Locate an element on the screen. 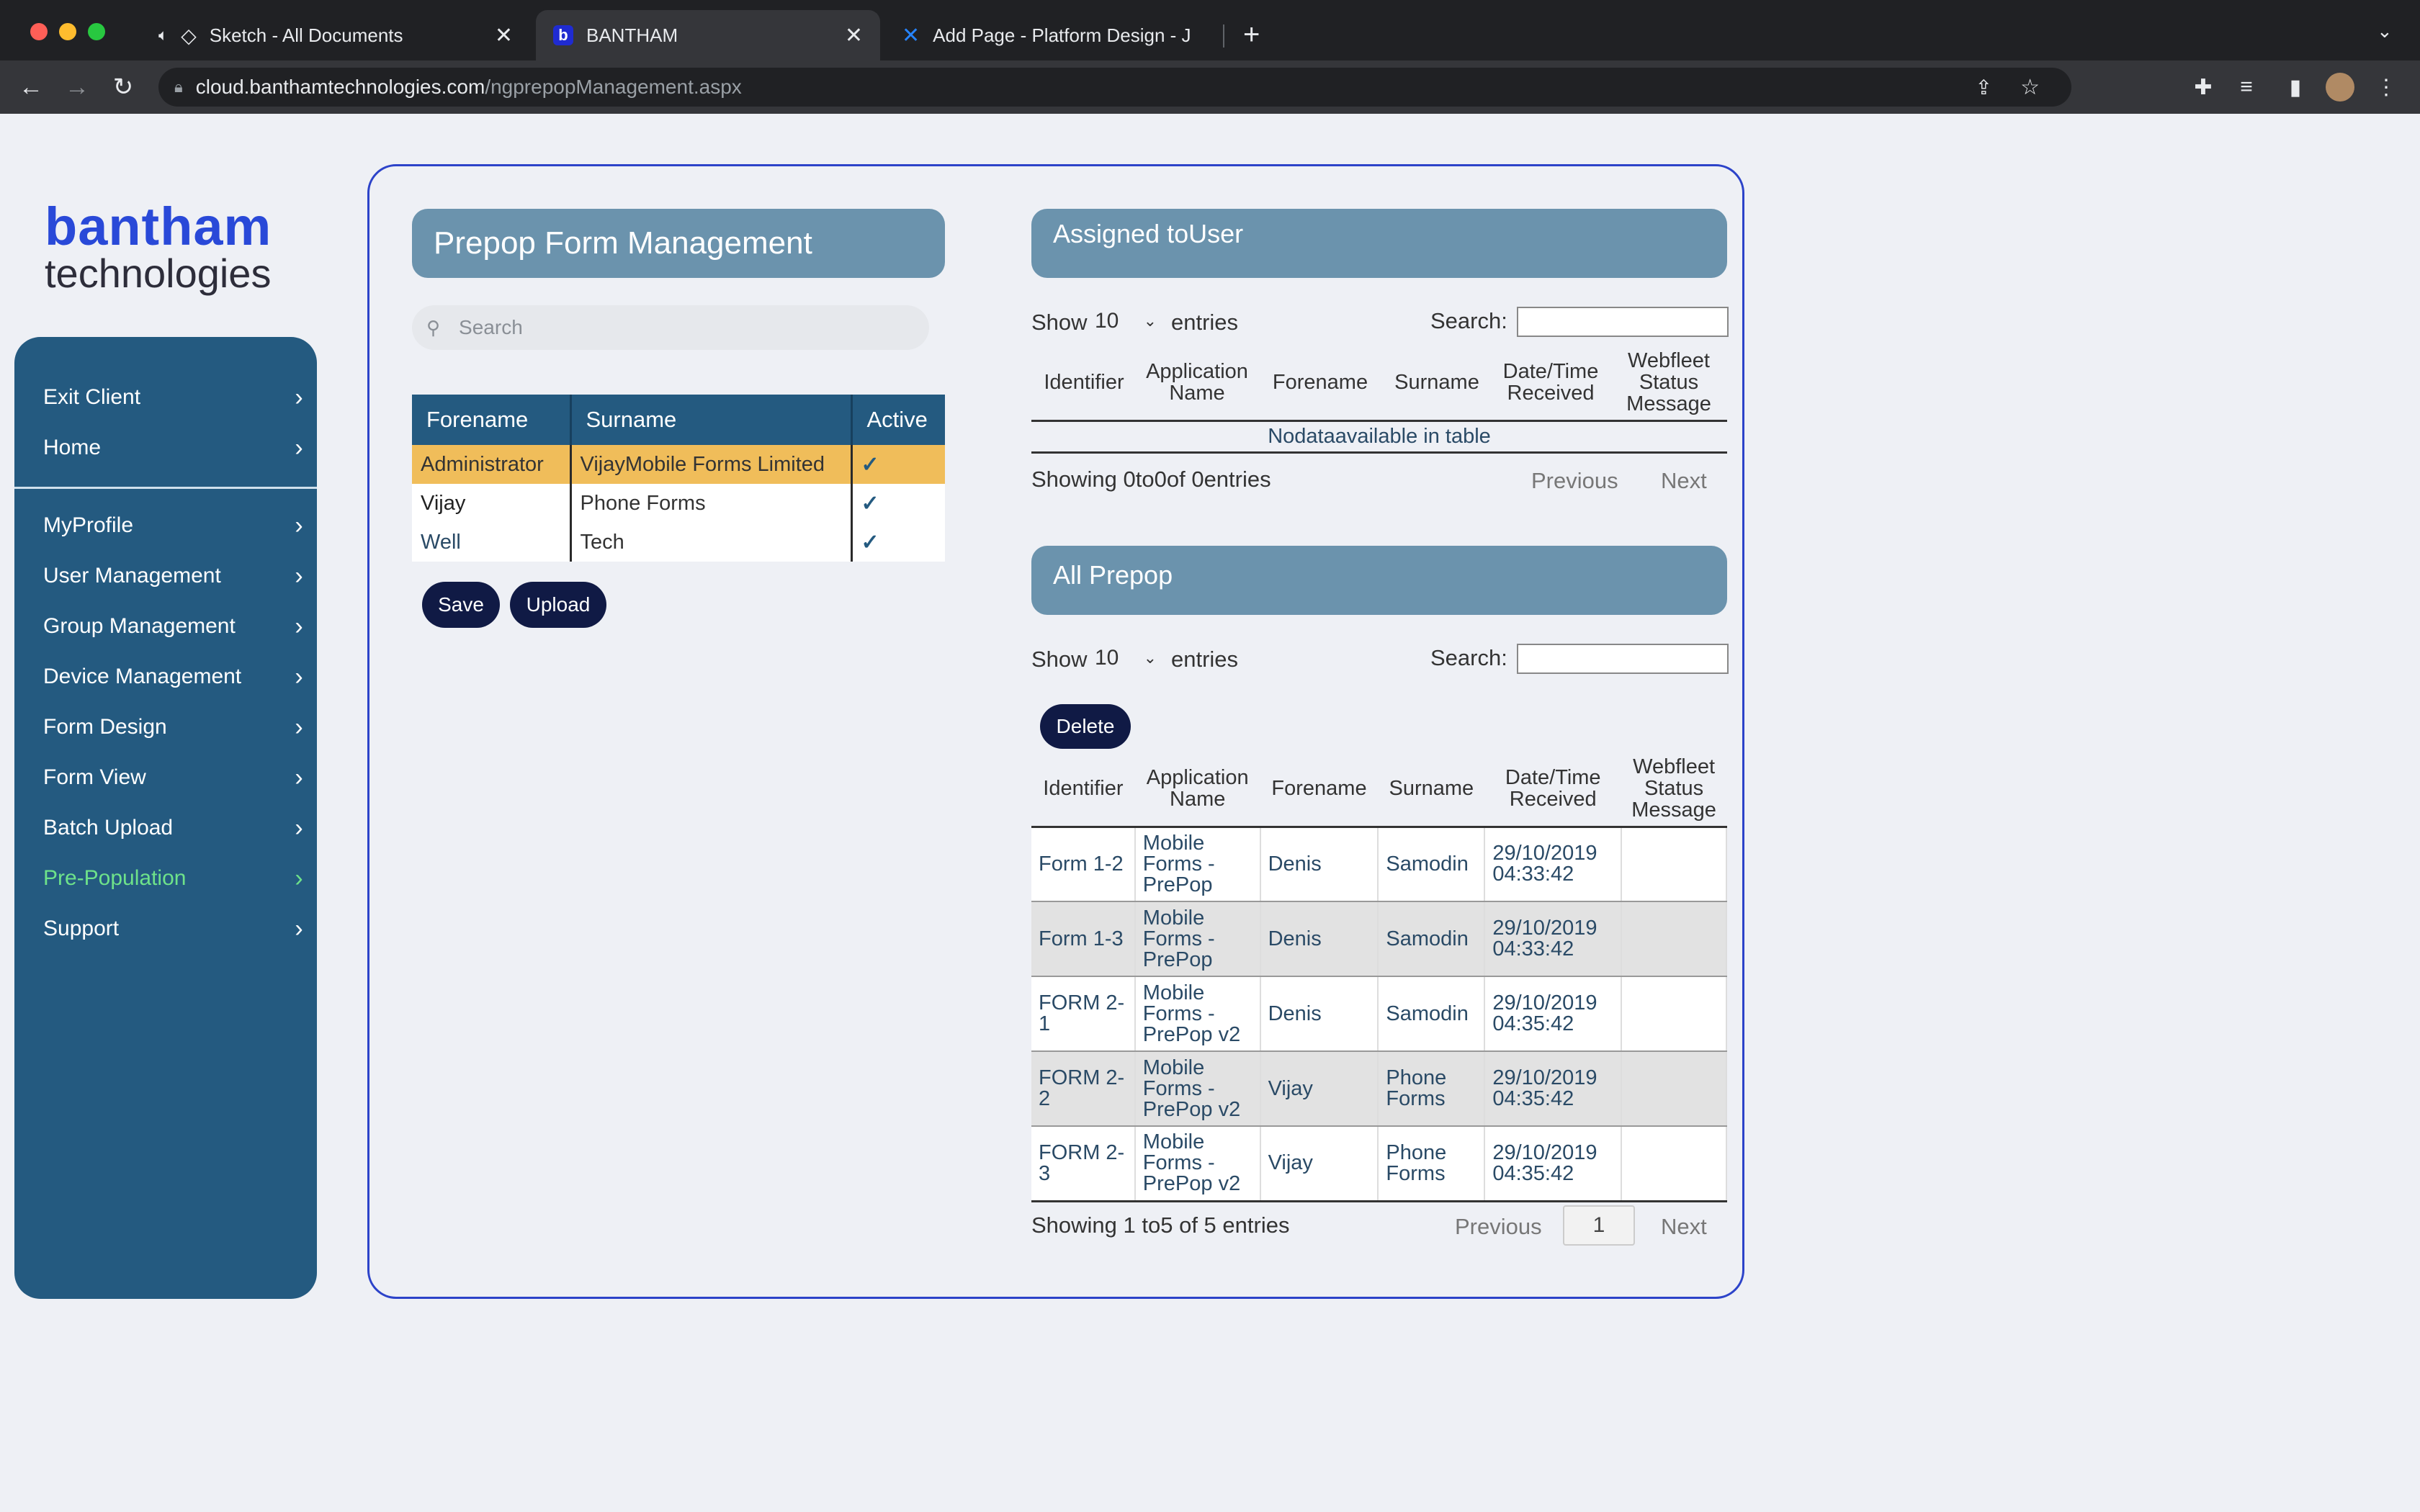  forward-icon: → is located at coordinates (77, 87).